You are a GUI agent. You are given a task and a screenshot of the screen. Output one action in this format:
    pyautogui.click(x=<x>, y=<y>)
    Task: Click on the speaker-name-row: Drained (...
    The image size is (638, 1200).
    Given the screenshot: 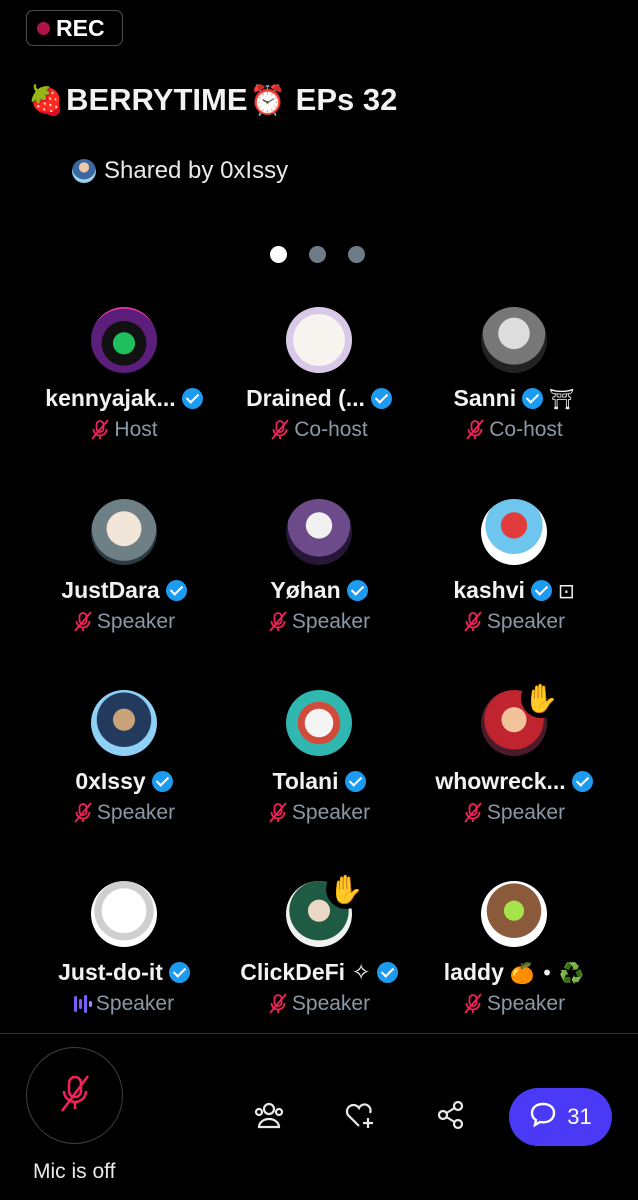 What is the action you would take?
    pyautogui.click(x=319, y=398)
    